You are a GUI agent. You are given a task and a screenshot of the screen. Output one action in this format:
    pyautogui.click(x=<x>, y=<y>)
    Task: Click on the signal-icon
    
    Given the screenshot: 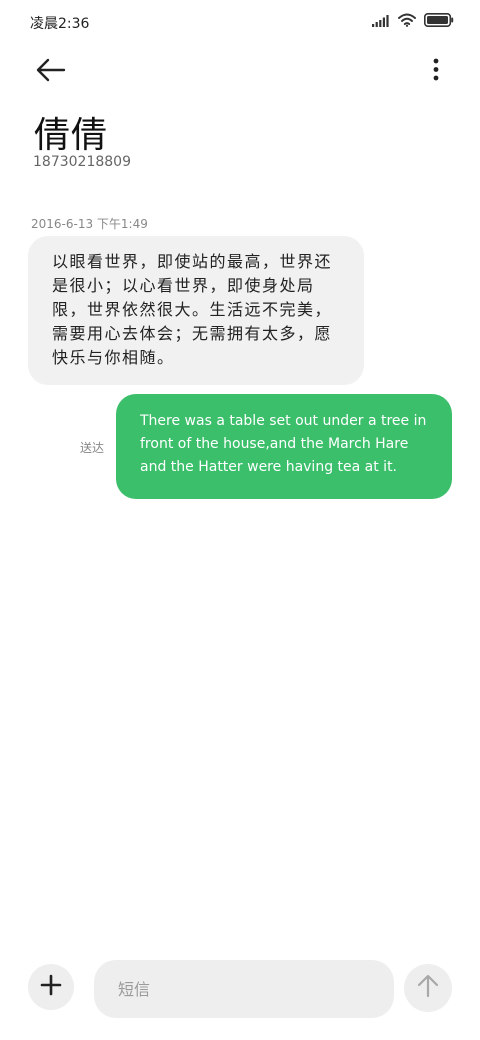 What is the action you would take?
    pyautogui.click(x=381, y=21)
    